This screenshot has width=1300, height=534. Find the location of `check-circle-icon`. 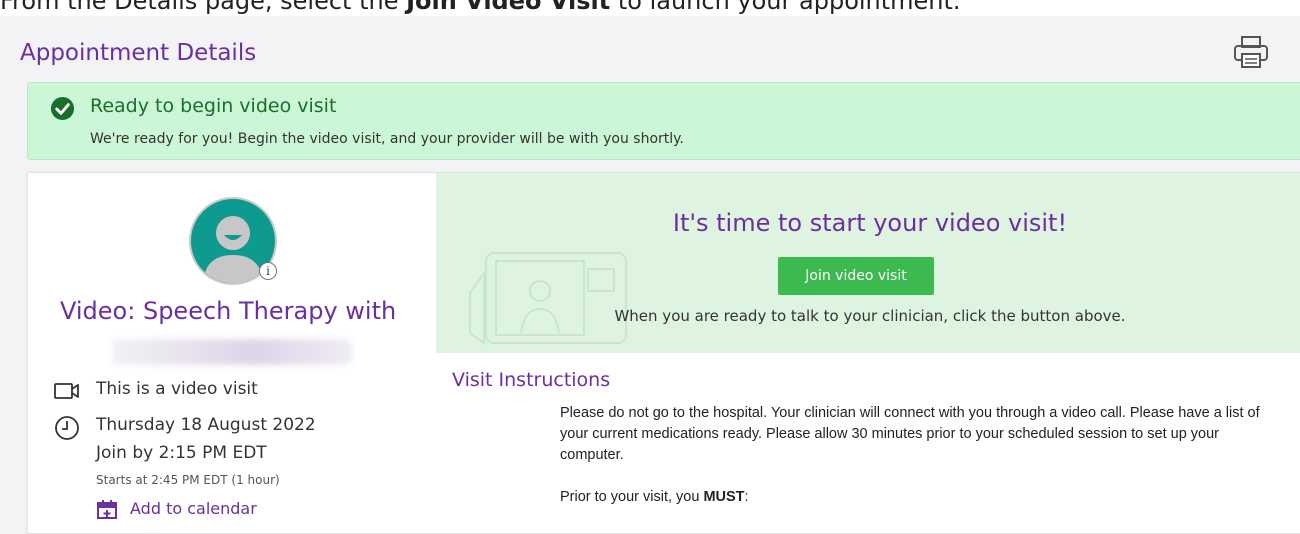

check-circle-icon is located at coordinates (62, 108).